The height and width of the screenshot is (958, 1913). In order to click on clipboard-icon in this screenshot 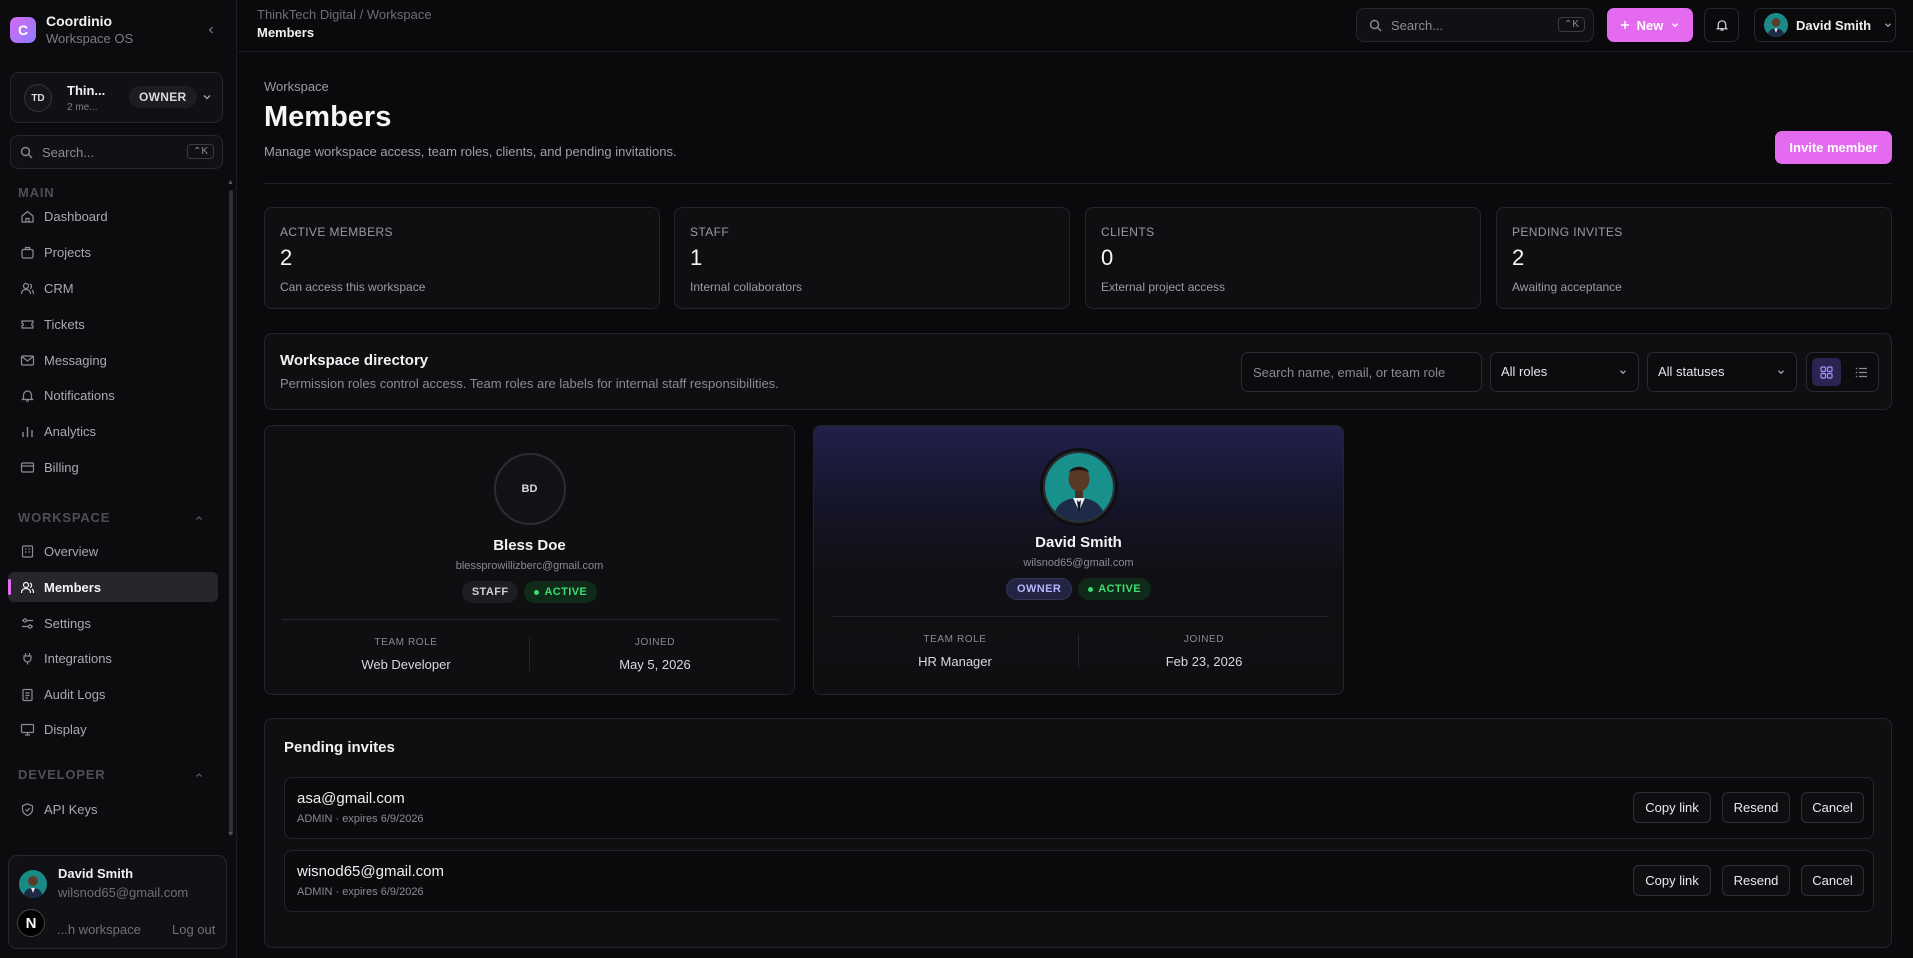, I will do `click(27, 694)`.